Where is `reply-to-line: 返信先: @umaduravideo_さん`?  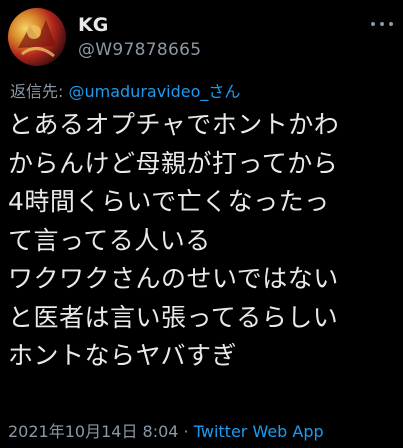
reply-to-line: 返信先: @umaduravideo_さん is located at coordinates (125, 90).